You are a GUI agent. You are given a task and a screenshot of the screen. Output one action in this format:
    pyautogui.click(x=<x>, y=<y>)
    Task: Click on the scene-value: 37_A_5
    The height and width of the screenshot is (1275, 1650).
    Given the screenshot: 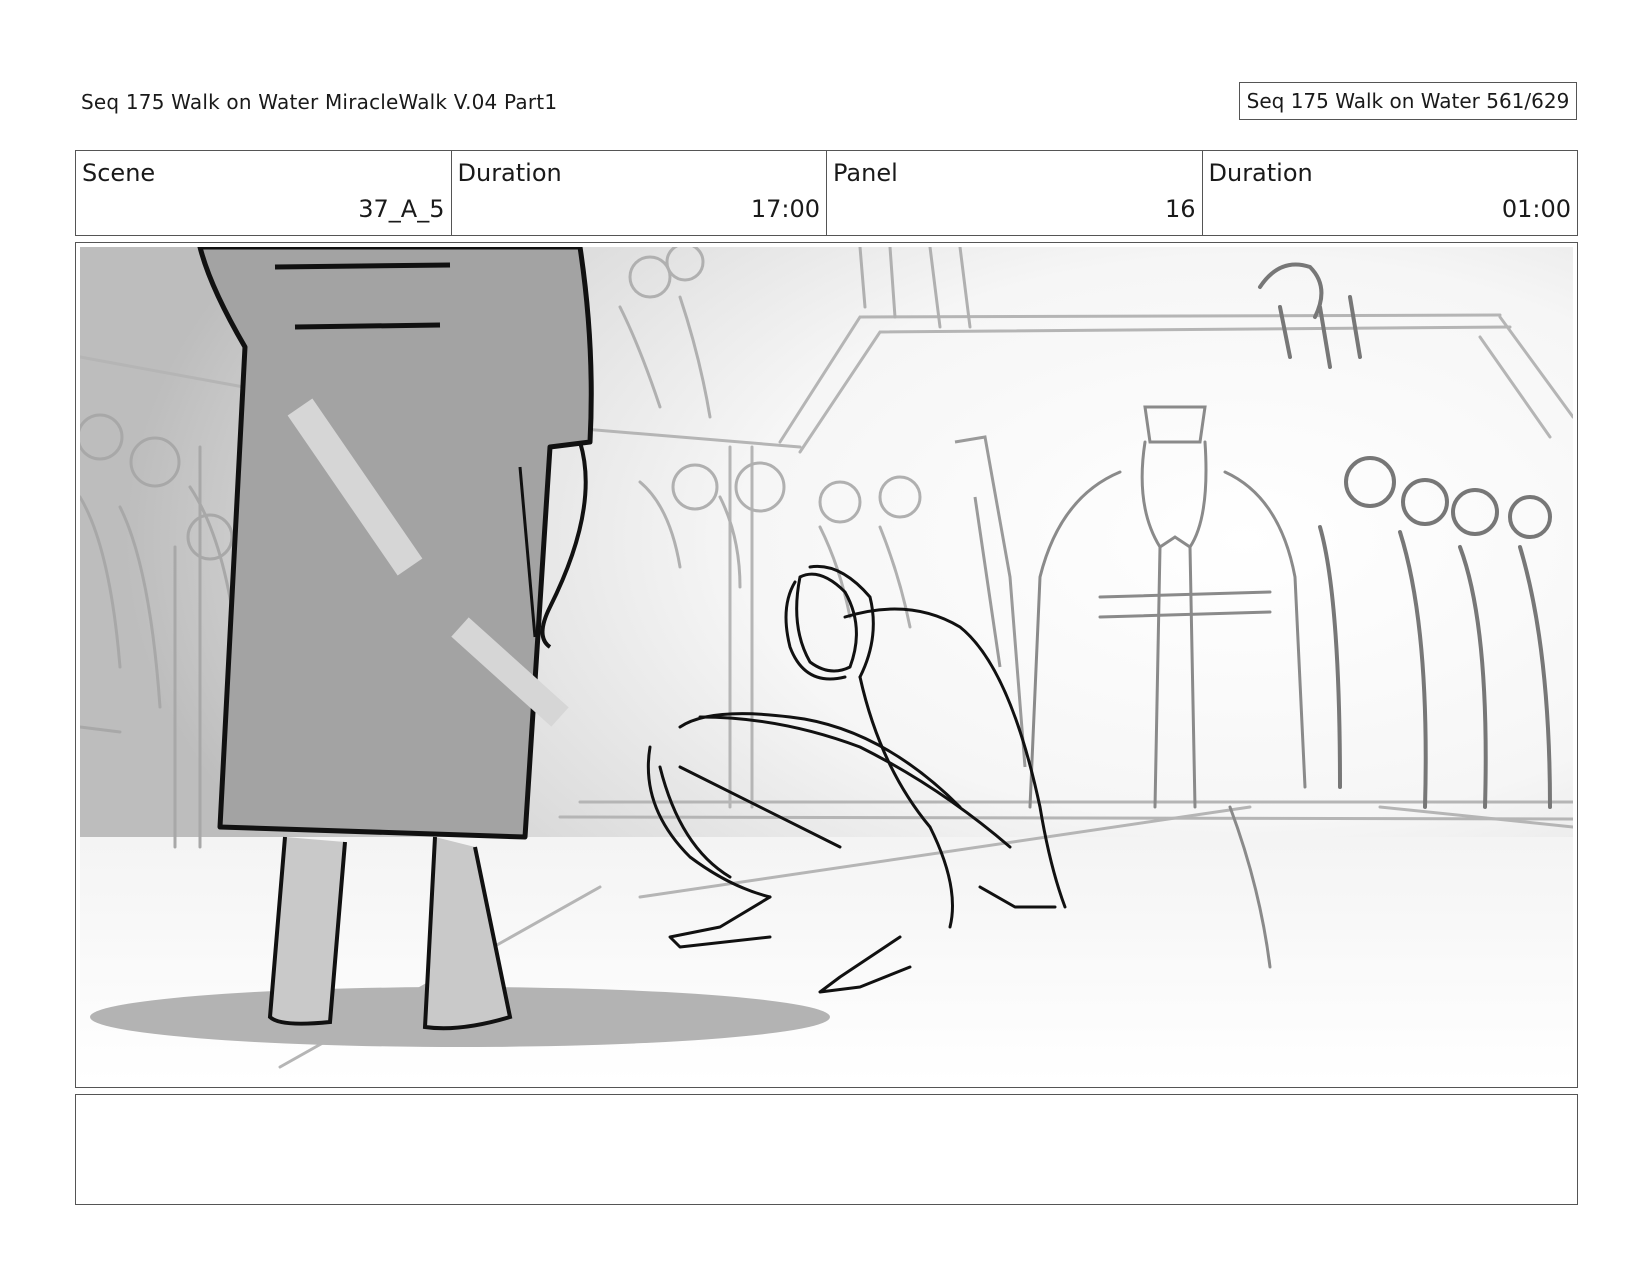 What is the action you would take?
    pyautogui.click(x=401, y=209)
    